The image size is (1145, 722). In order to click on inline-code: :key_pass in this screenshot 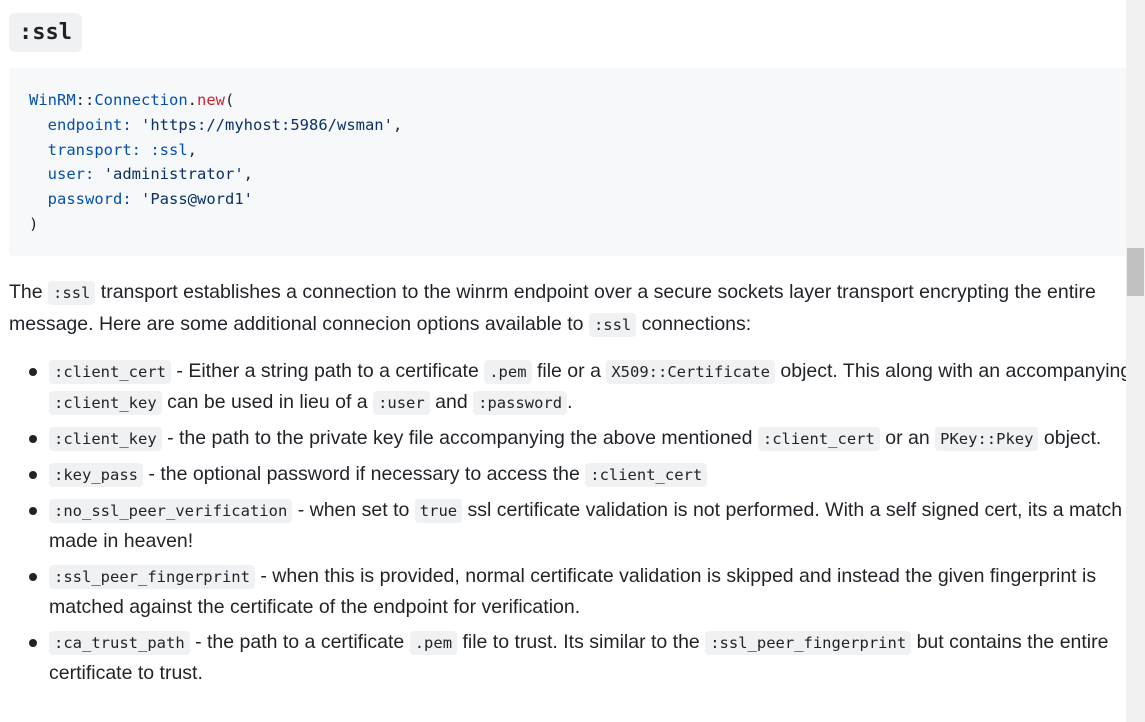, I will do `click(96, 475)`.